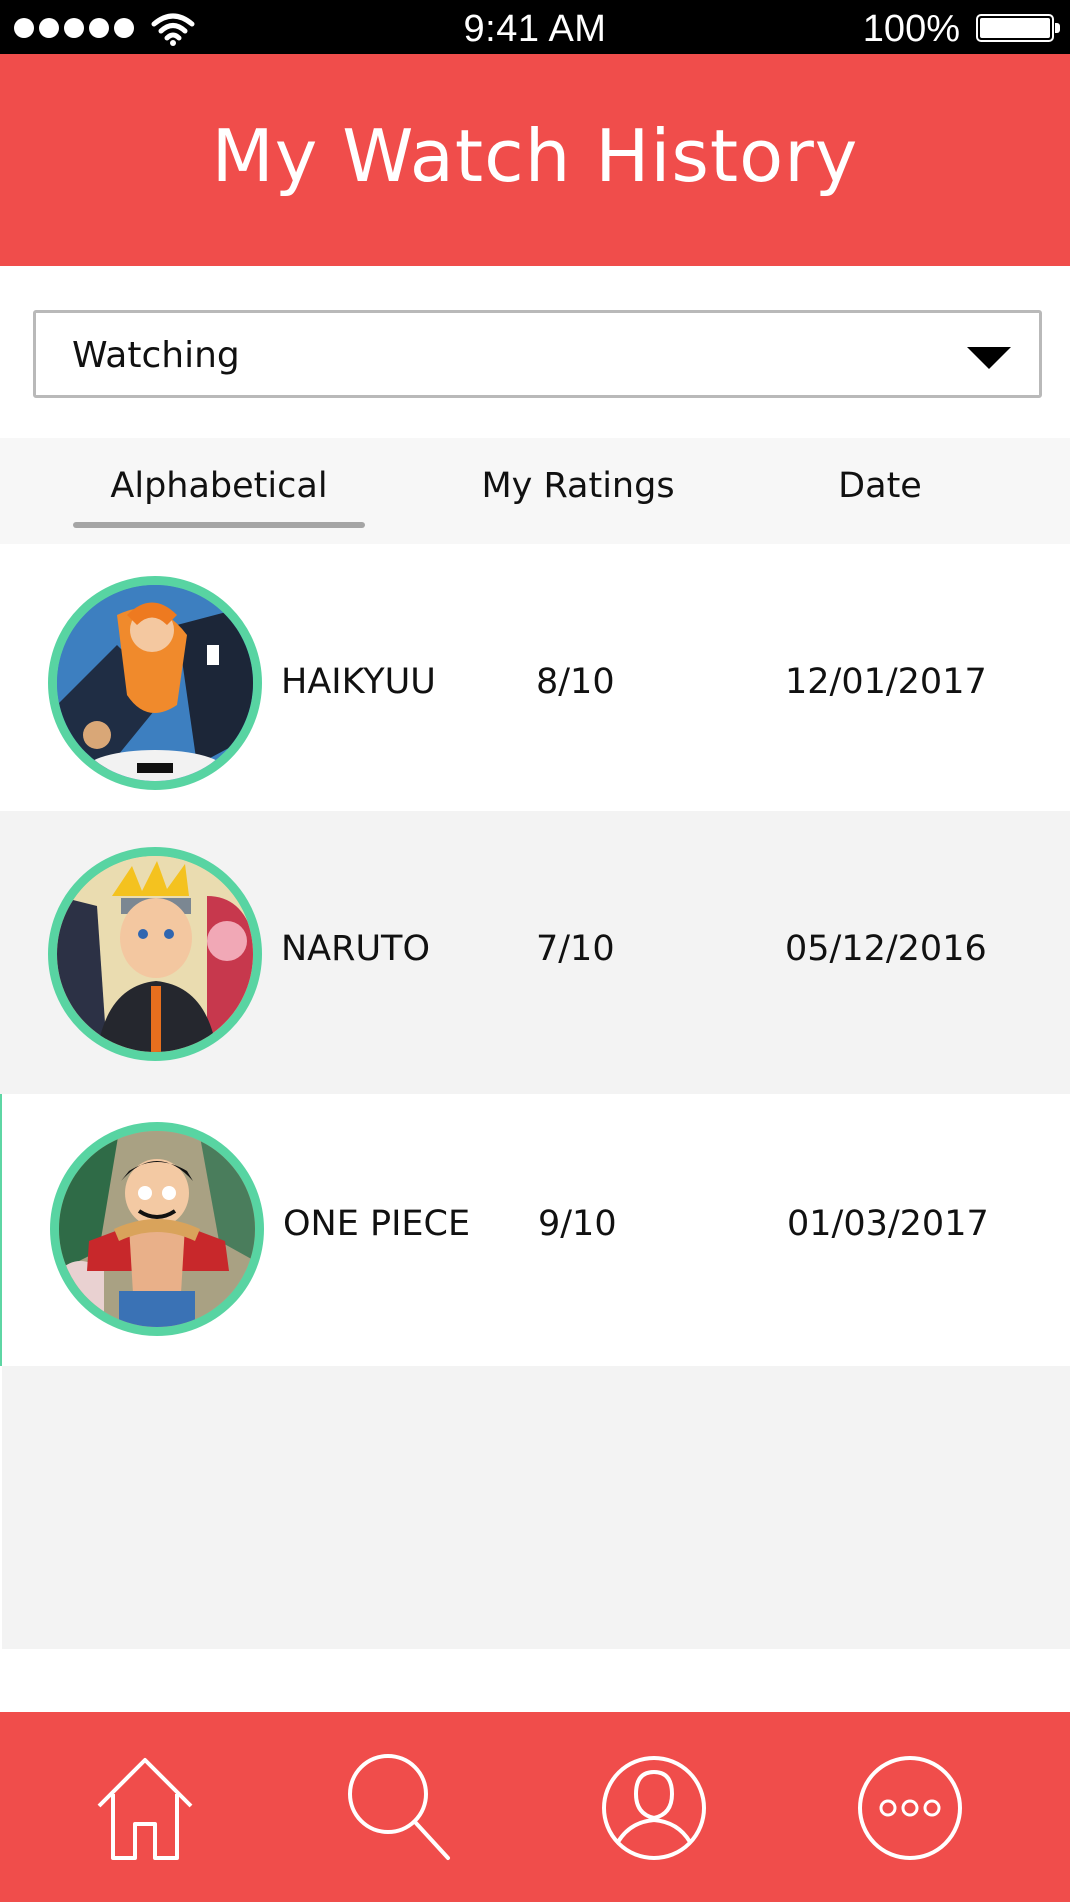 This screenshot has width=1070, height=1902. I want to click on battery-icon, so click(1018, 28).